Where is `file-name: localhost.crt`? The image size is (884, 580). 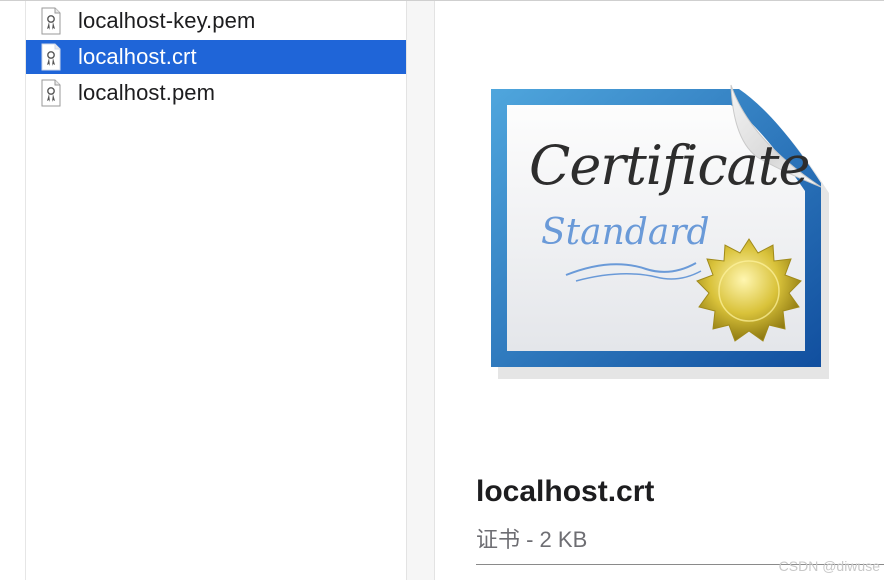
file-name: localhost.crt is located at coordinates (137, 56).